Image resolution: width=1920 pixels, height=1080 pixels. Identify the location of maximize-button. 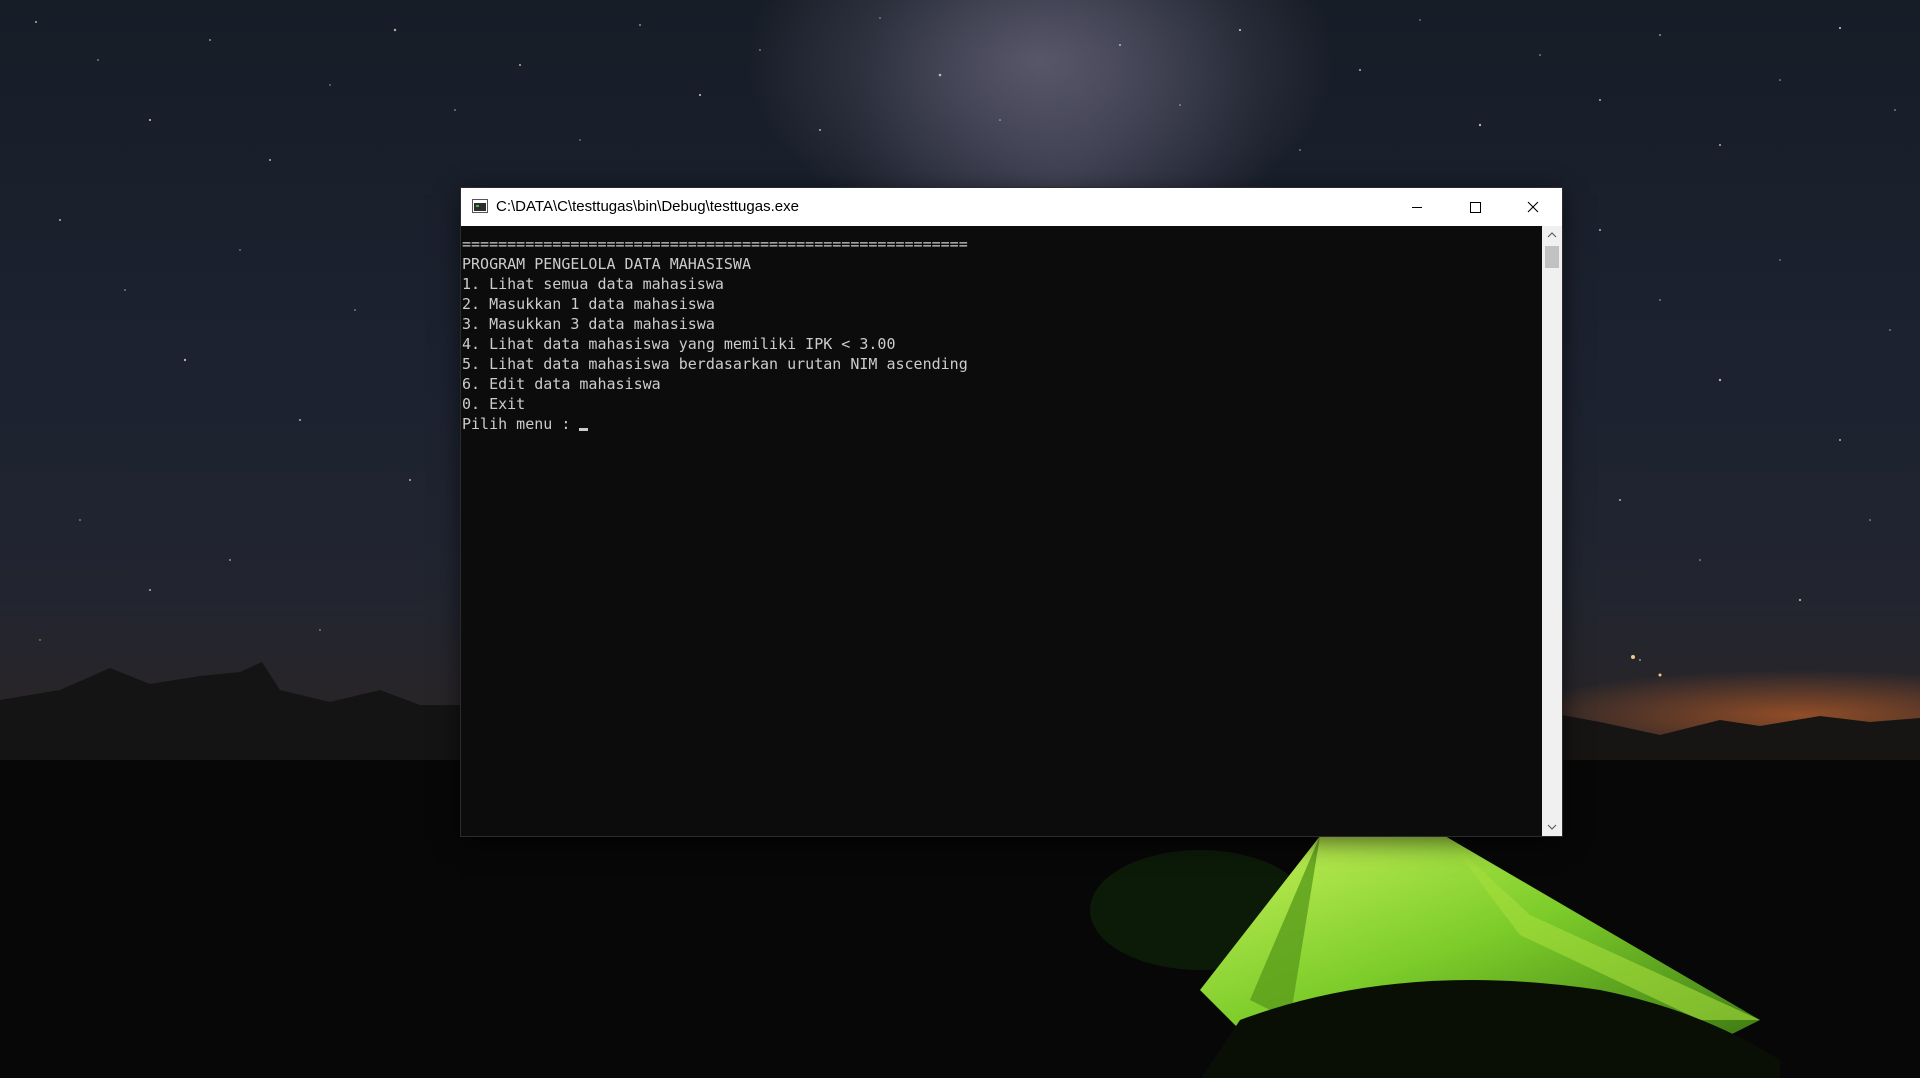
(1475, 207).